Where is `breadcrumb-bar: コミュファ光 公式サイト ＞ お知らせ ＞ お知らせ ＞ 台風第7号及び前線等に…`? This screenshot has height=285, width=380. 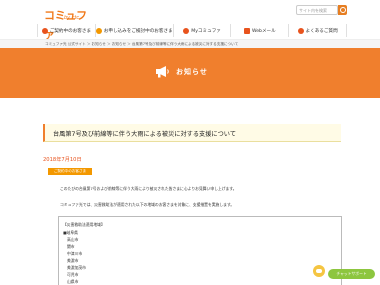
breadcrumb-bar: コミュファ光 公式サイト ＞ お知らせ ＞ お知らせ ＞ 台風第7号及び前線等に… is located at coordinates (190, 43).